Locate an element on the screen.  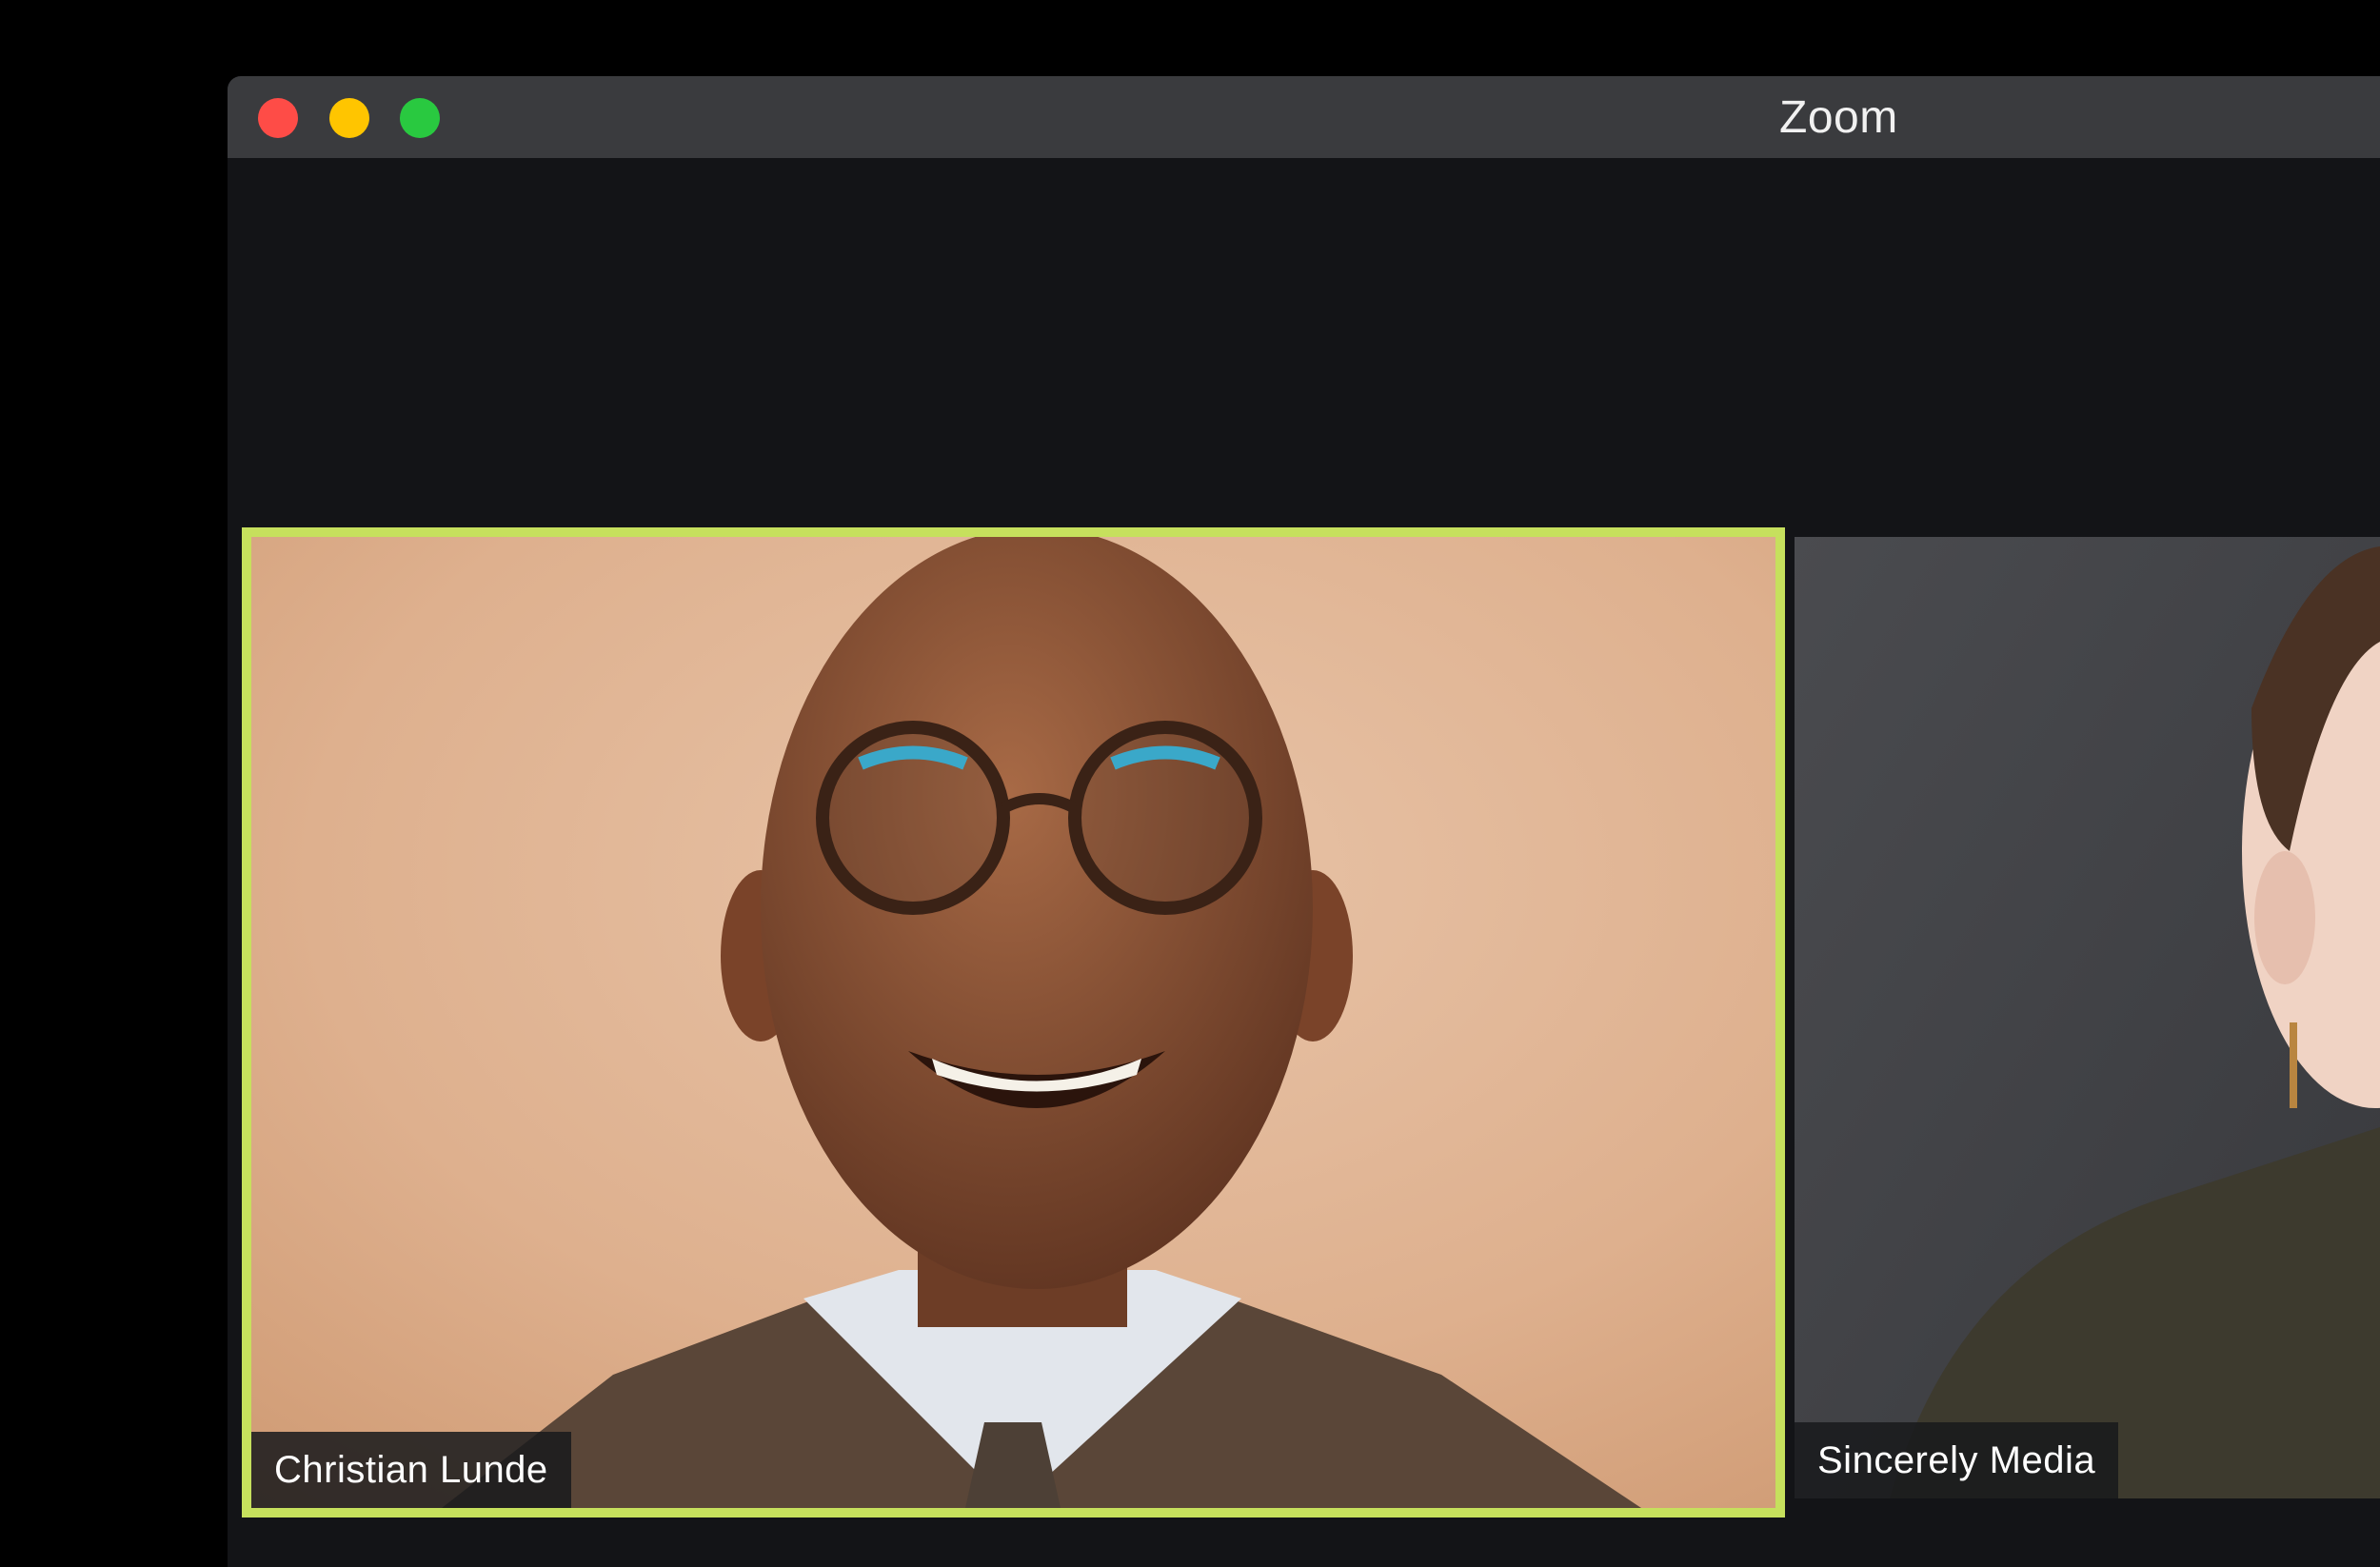
minimize-window-button is located at coordinates (349, 118).